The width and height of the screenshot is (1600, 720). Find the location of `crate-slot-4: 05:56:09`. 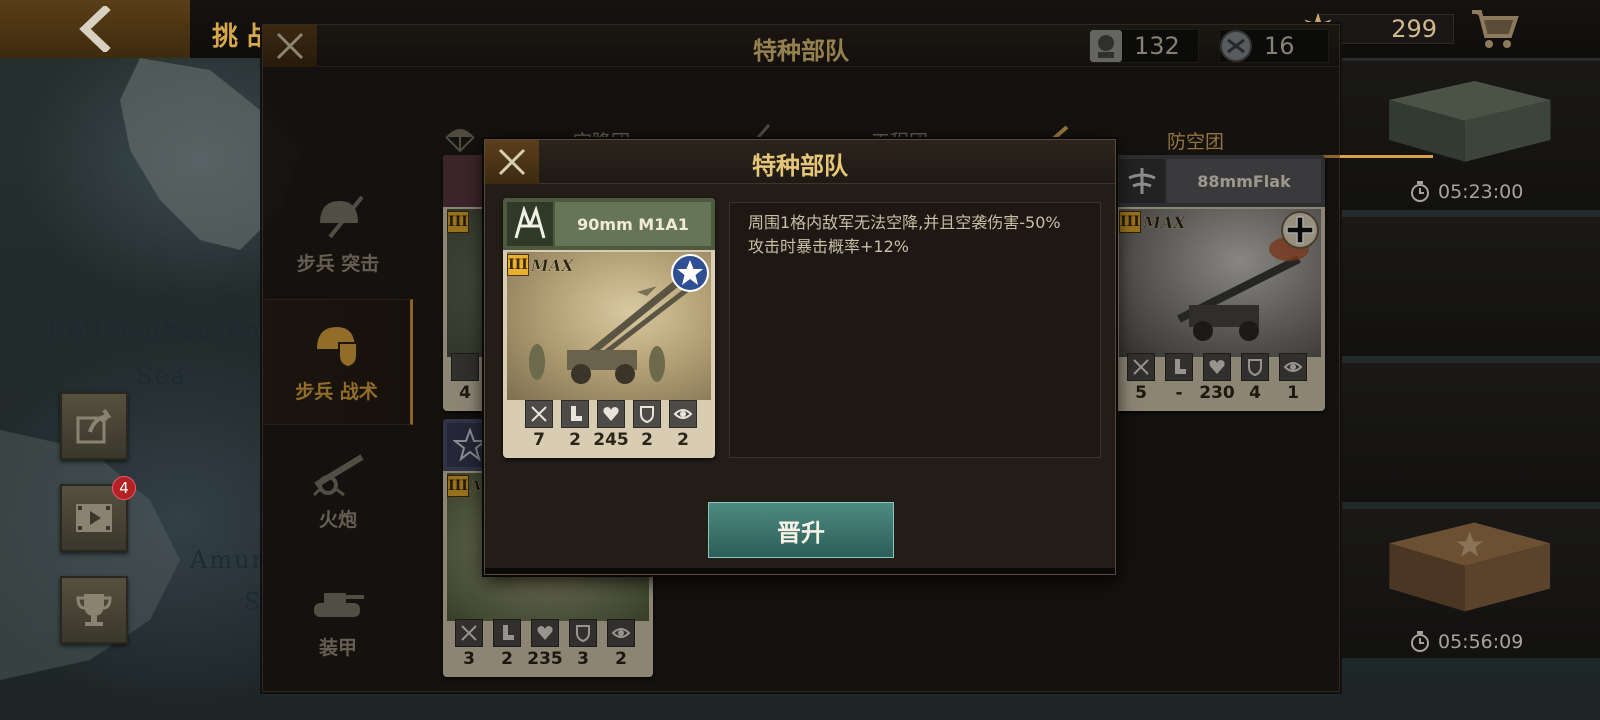

crate-slot-4: 05:56:09 is located at coordinates (1470, 583).